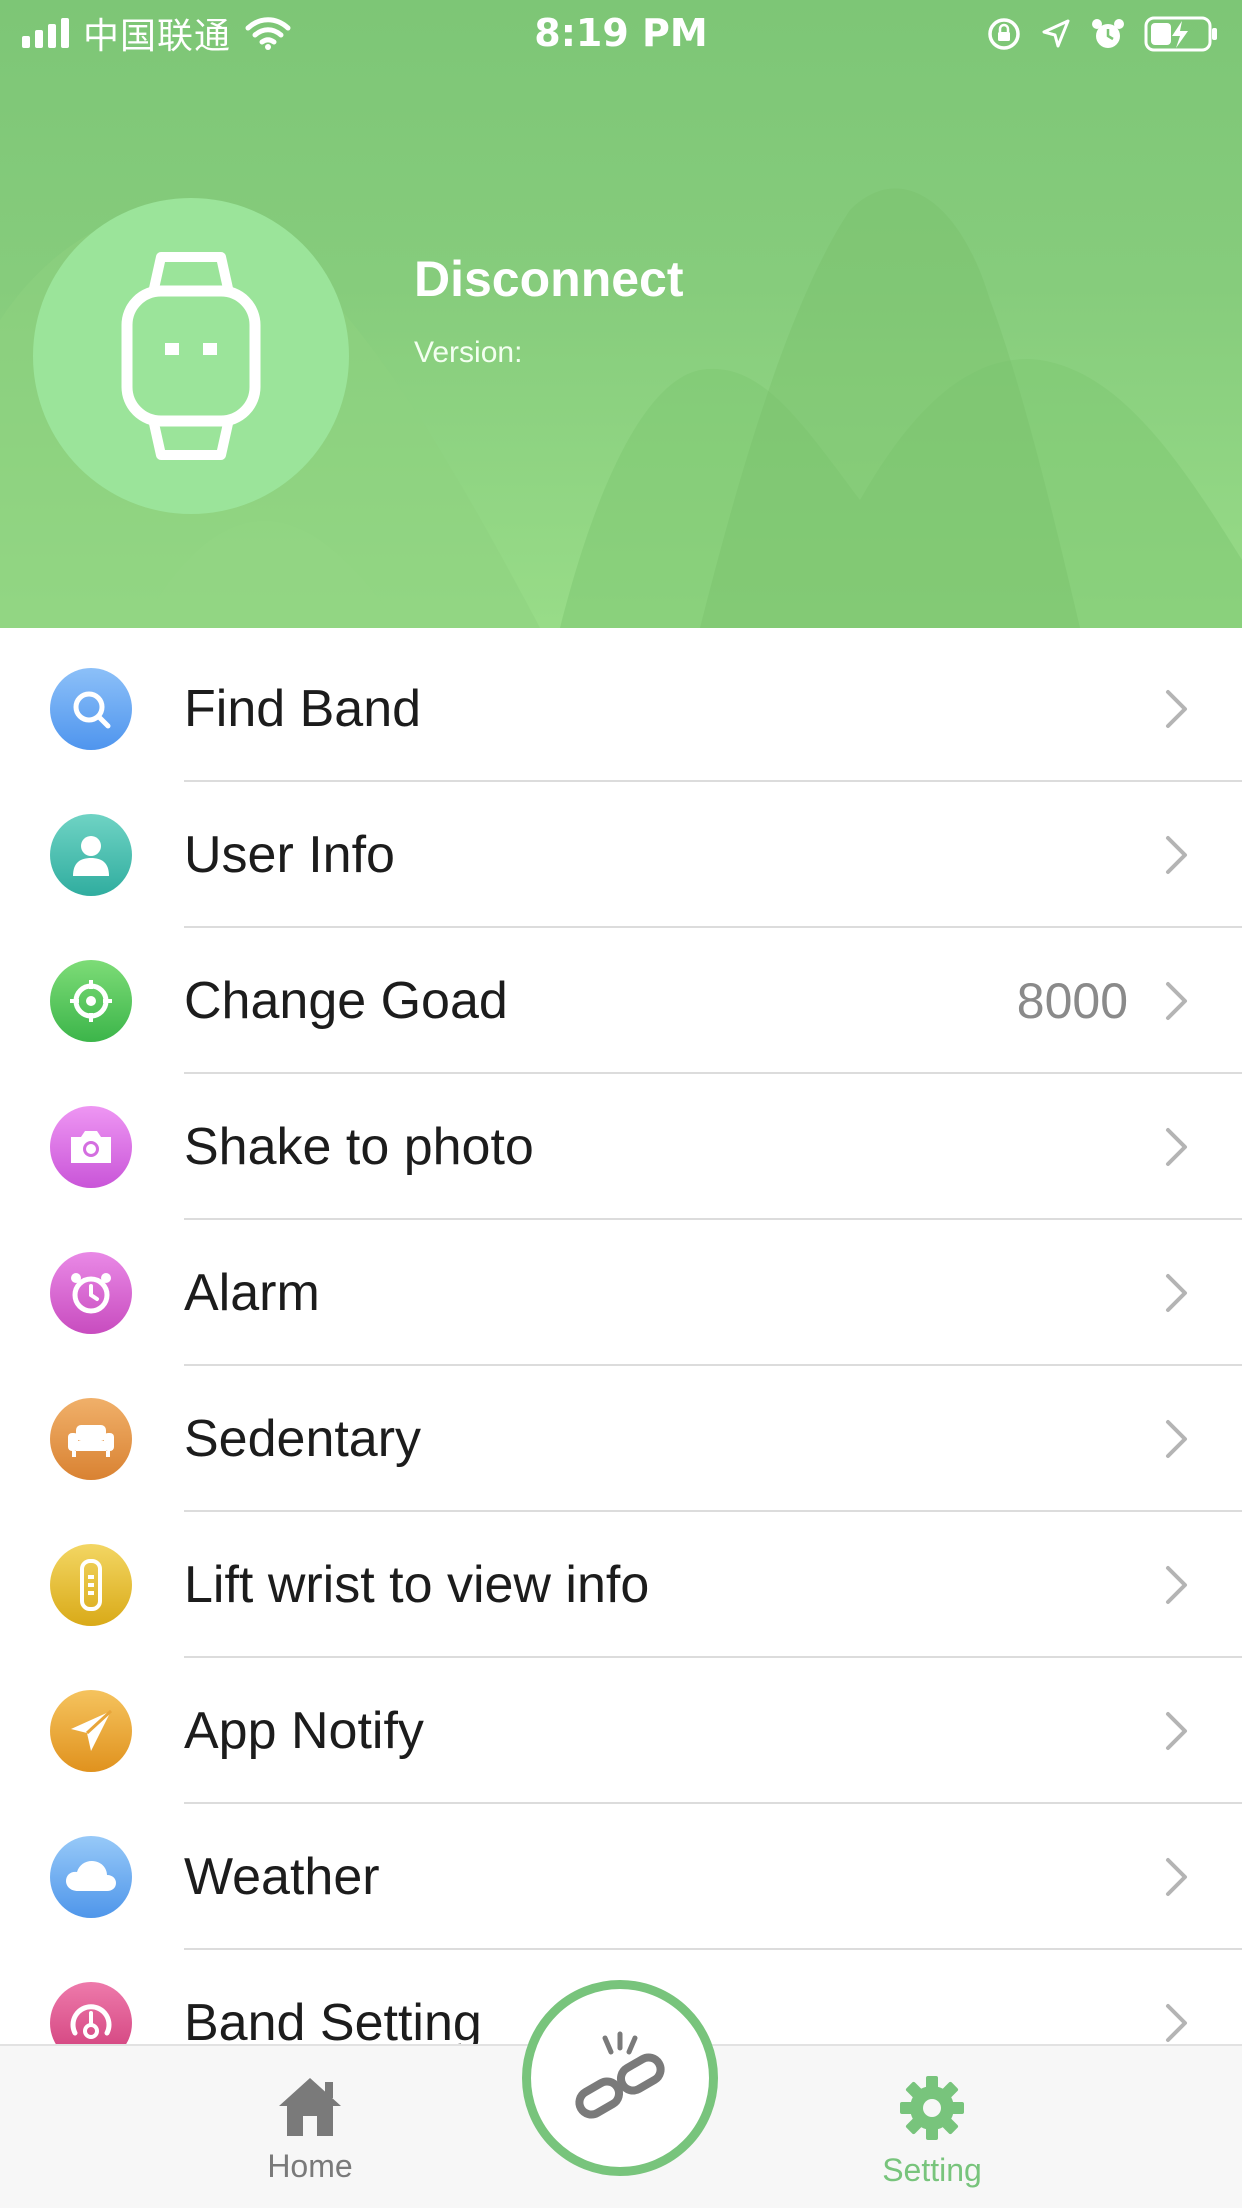 Image resolution: width=1242 pixels, height=2208 pixels. I want to click on paper-plane-icon, so click(91, 1731).